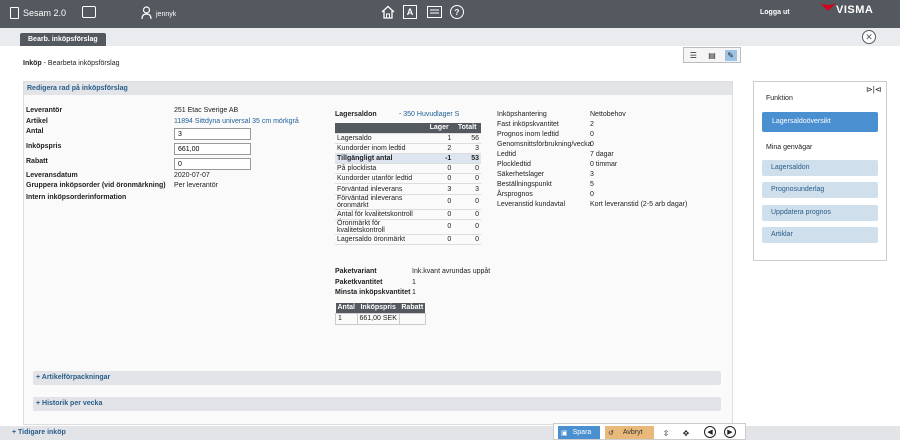  What do you see at coordinates (378, 88) in the screenshot?
I see `panel-title: Redigera rad på inköpsförslag` at bounding box center [378, 88].